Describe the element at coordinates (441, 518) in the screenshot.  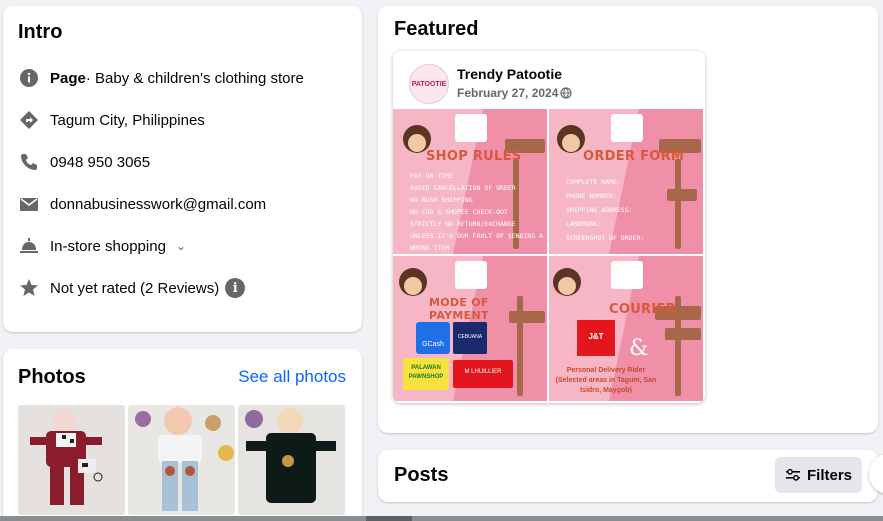
I see `horizontal-scrollbar` at that location.